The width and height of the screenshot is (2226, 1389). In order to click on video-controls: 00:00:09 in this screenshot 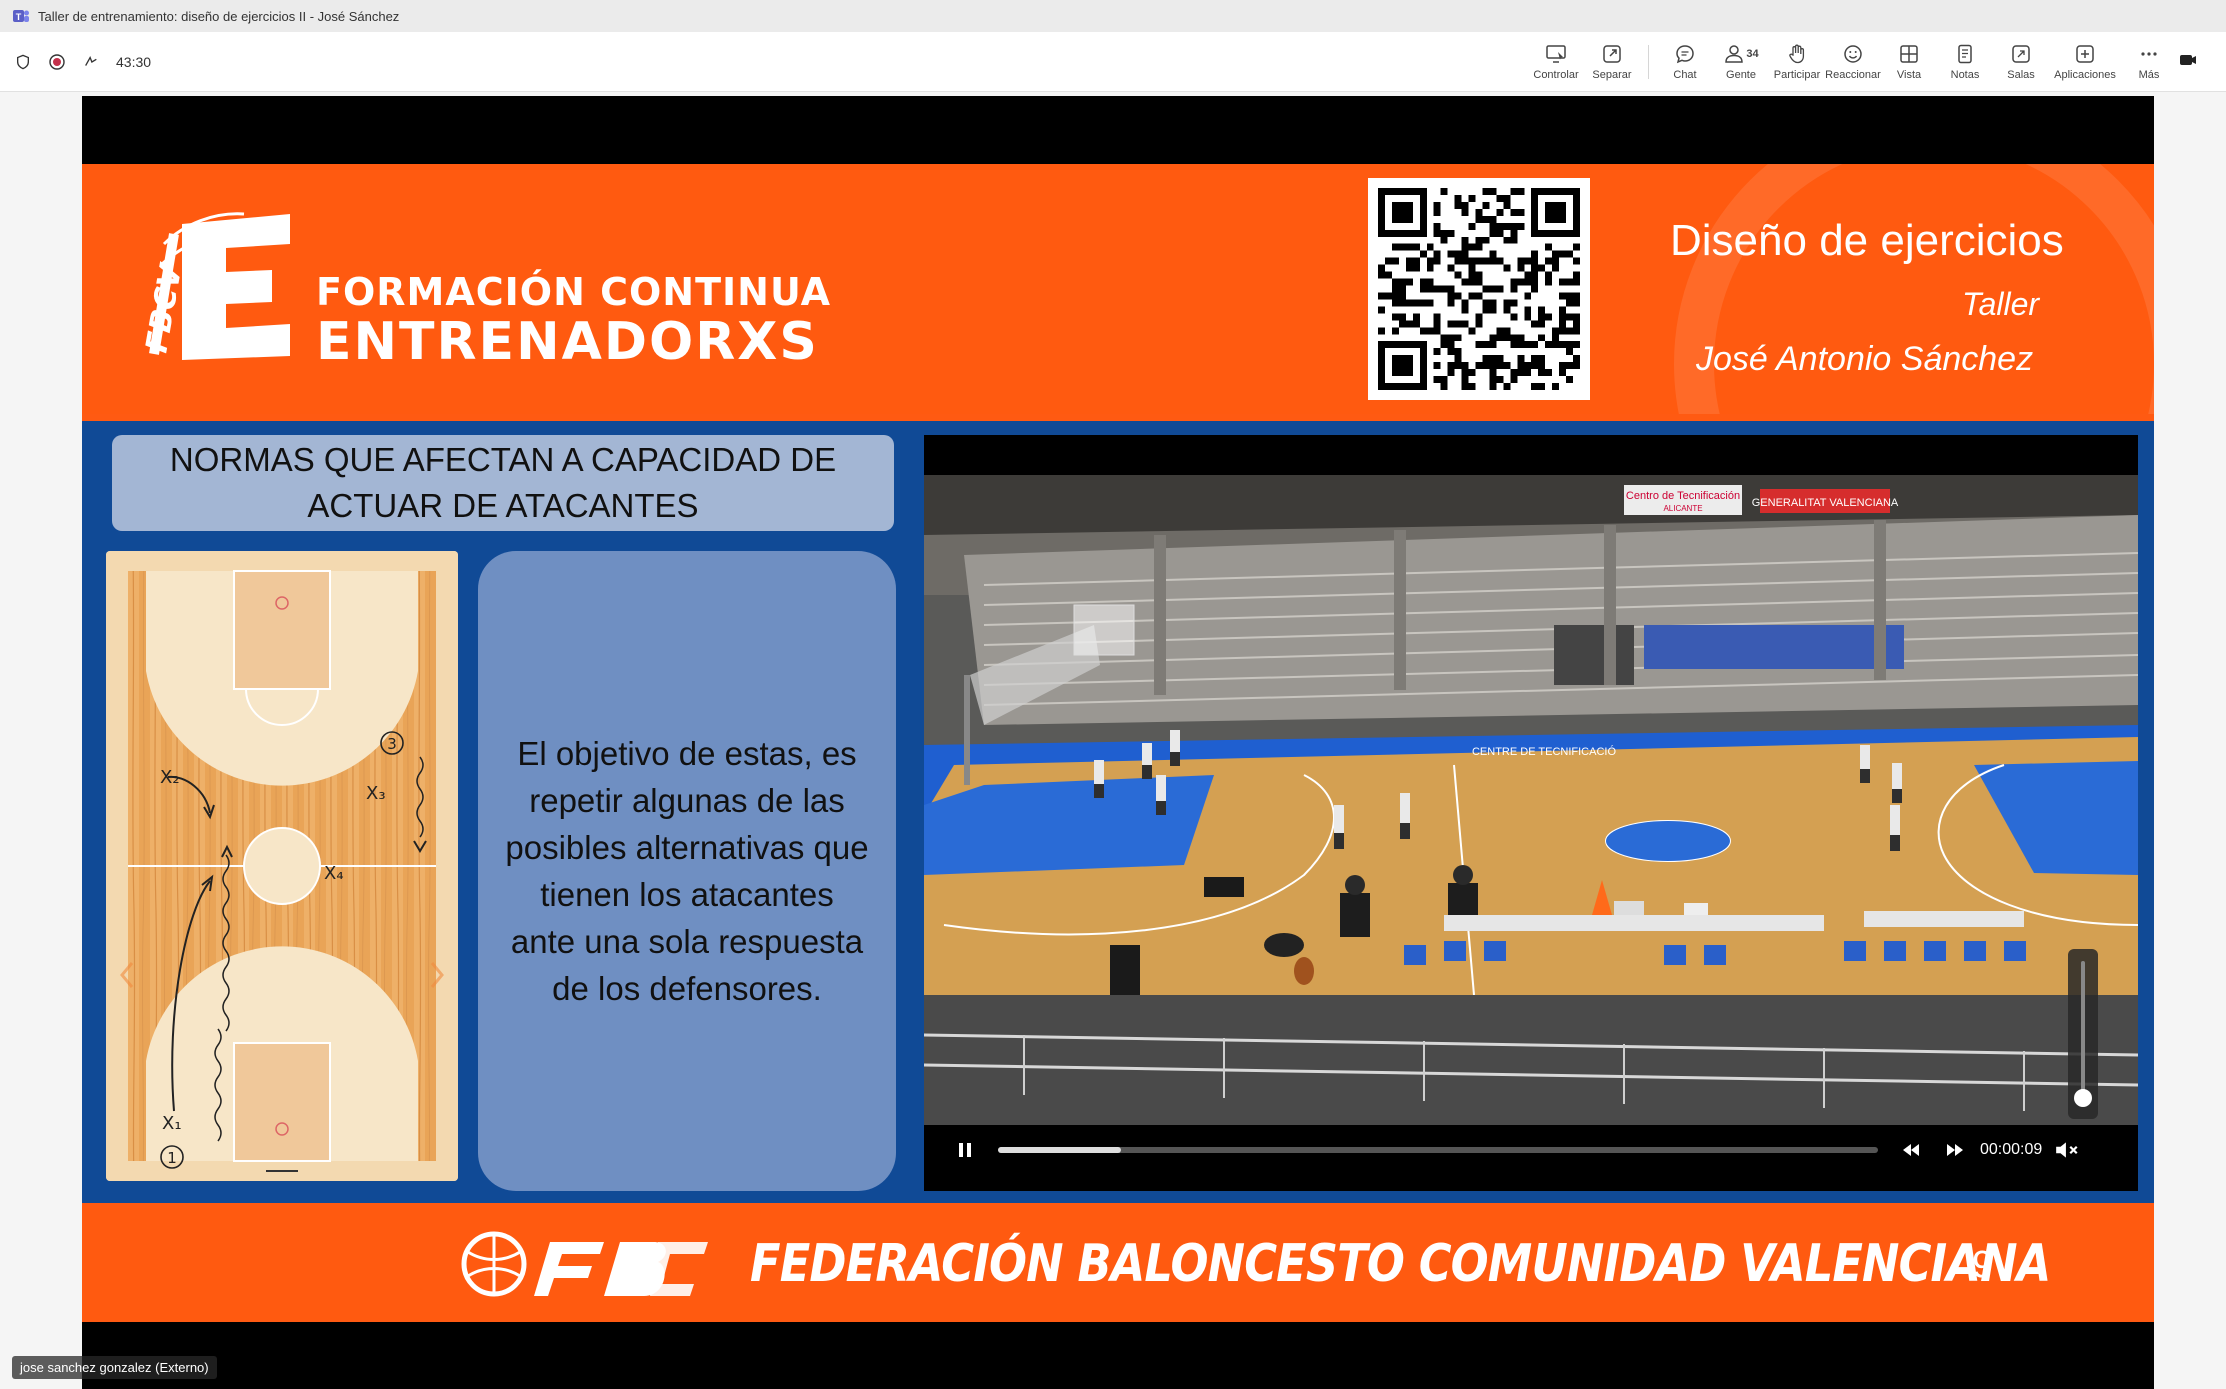, I will do `click(1534, 1150)`.